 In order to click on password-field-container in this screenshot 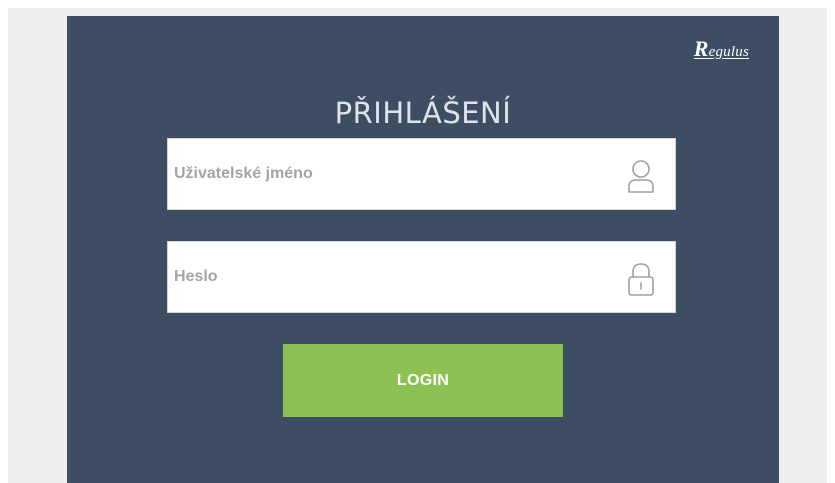, I will do `click(421, 277)`.